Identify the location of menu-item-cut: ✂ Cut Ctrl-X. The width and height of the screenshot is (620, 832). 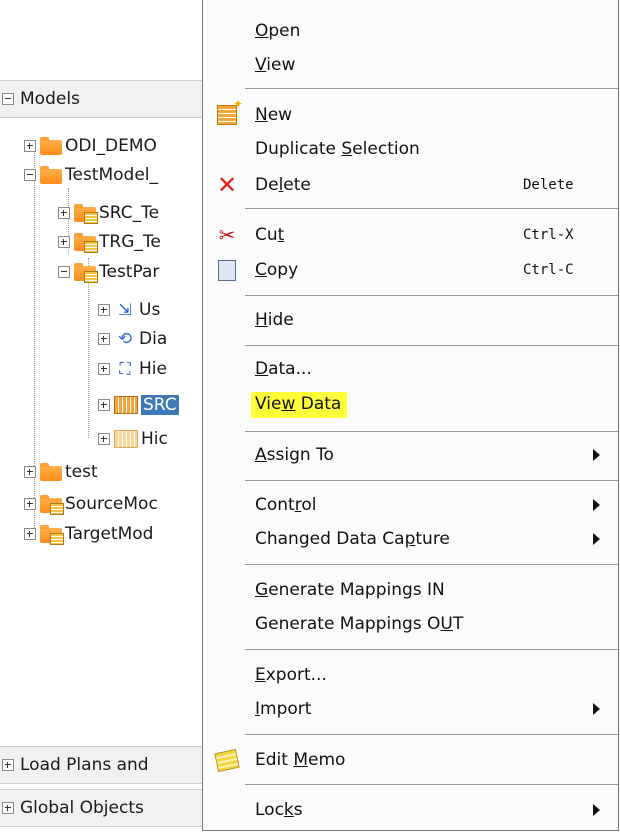
(410, 235).